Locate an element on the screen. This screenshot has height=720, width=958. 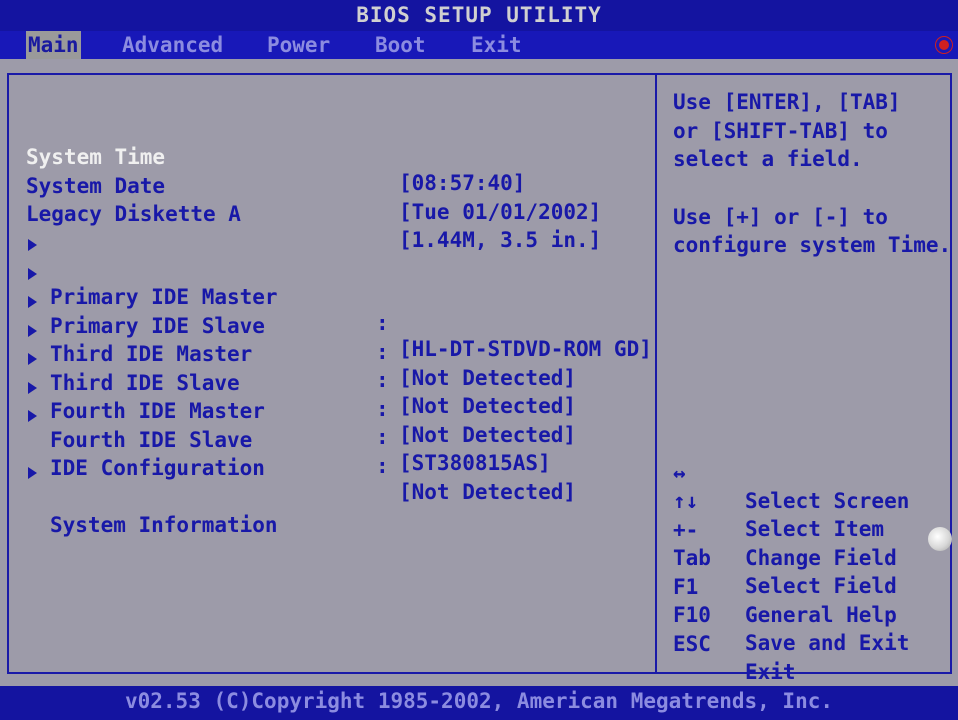
submenu-system-information: System Information is located at coordinates (338, 498).